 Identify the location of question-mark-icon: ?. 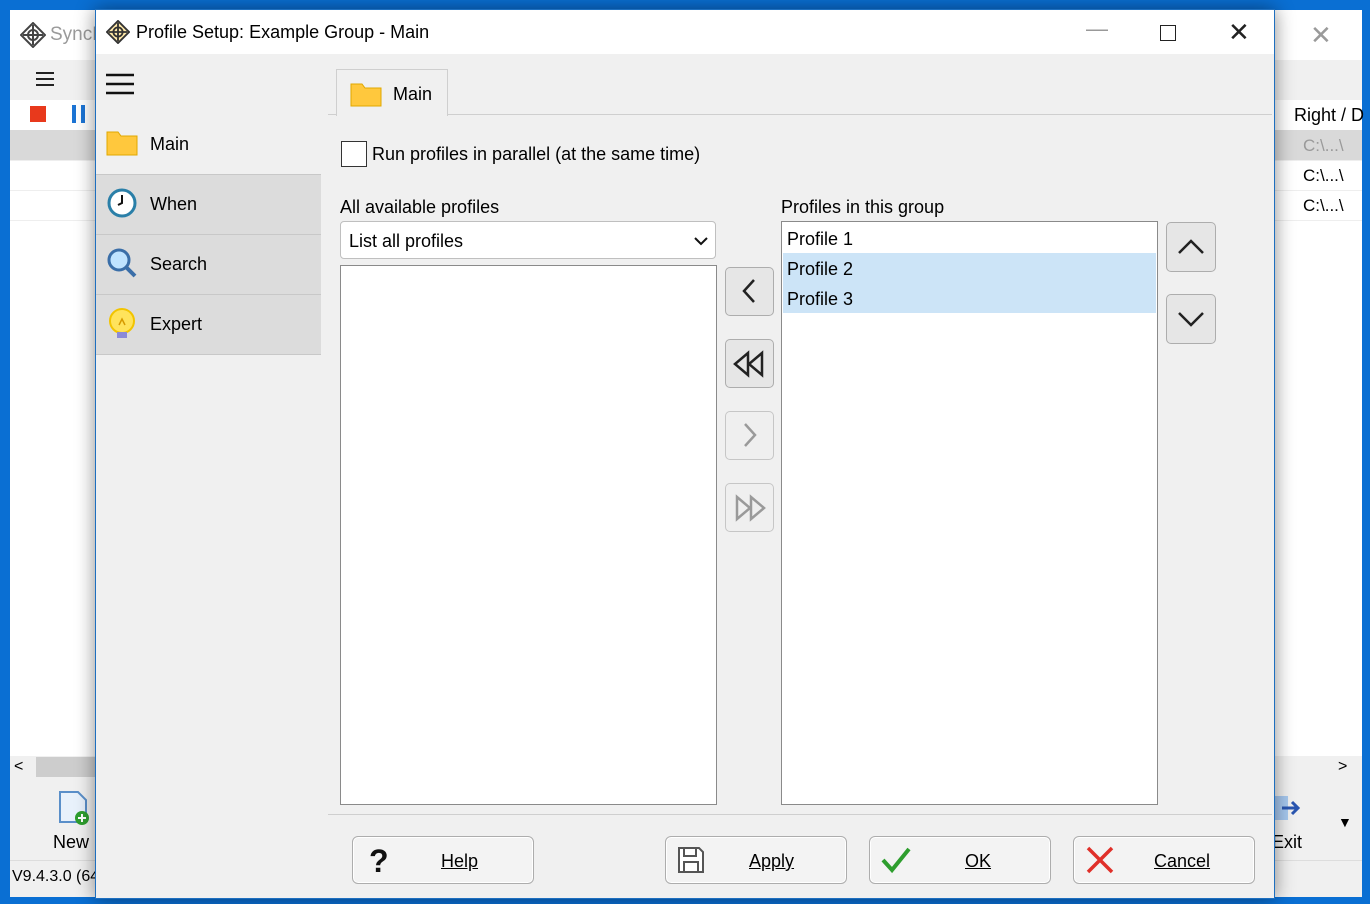
(378, 862).